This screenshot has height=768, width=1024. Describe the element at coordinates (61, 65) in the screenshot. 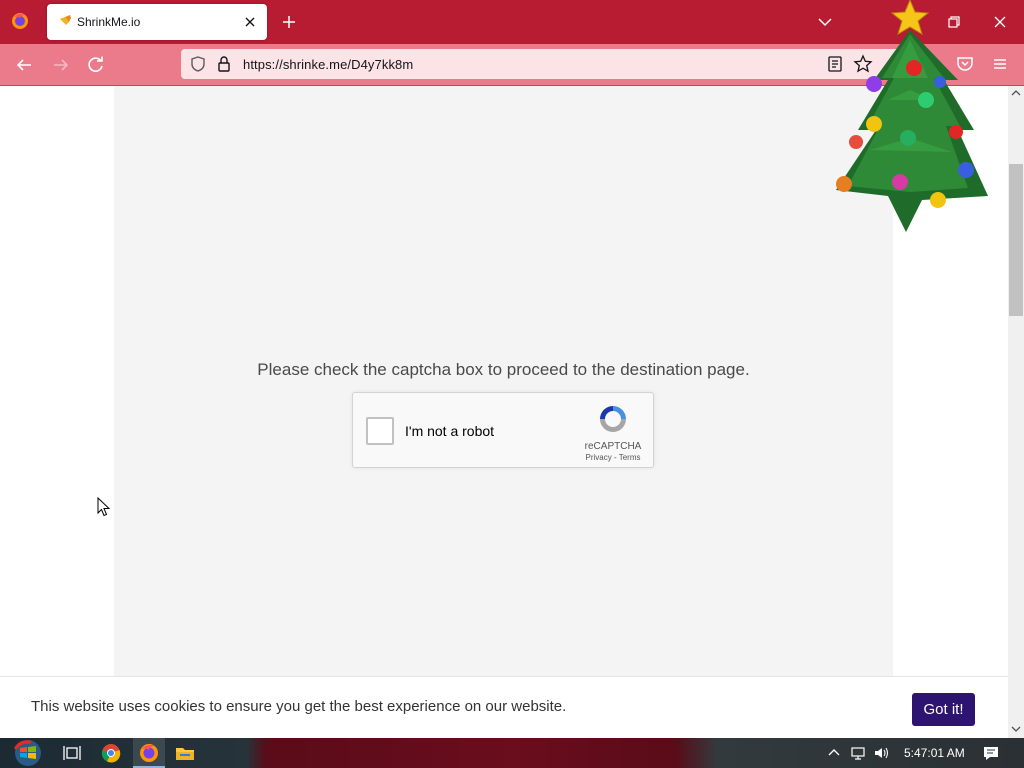

I see `forward-arrow-icon` at that location.